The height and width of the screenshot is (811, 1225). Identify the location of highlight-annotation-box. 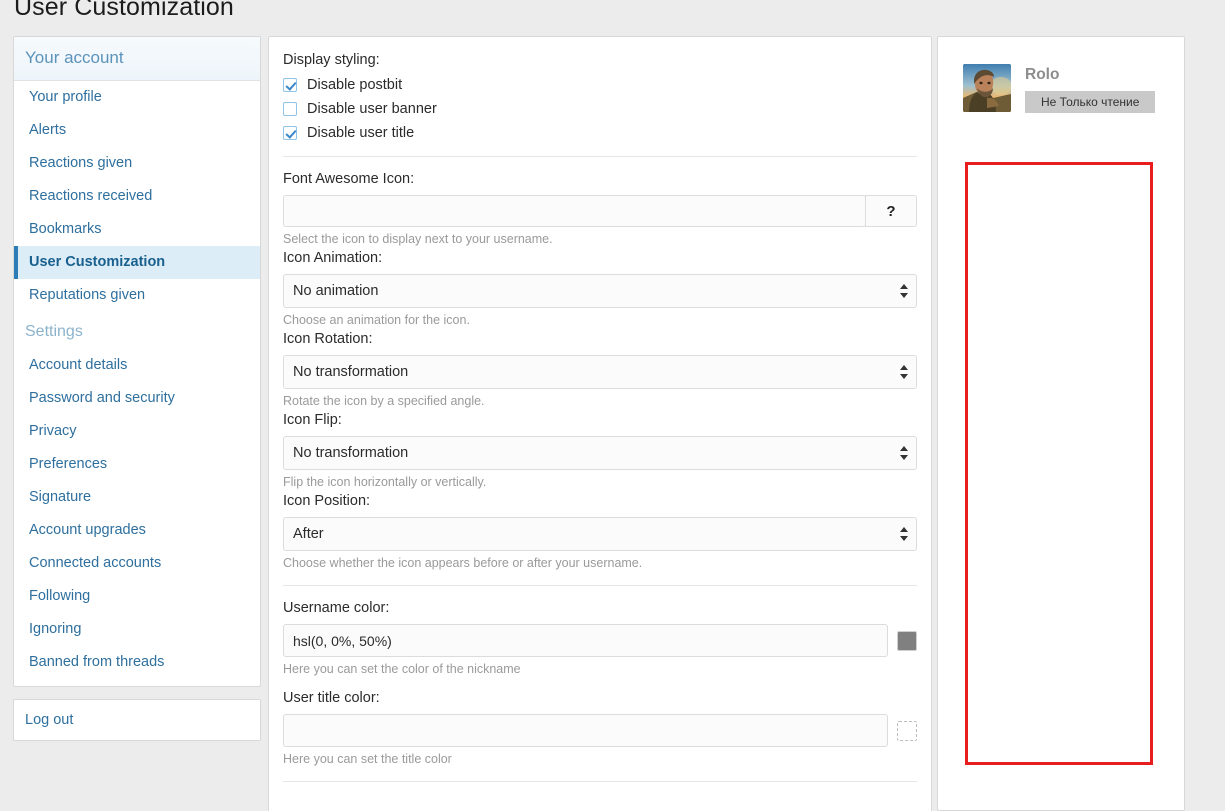
(1059, 463).